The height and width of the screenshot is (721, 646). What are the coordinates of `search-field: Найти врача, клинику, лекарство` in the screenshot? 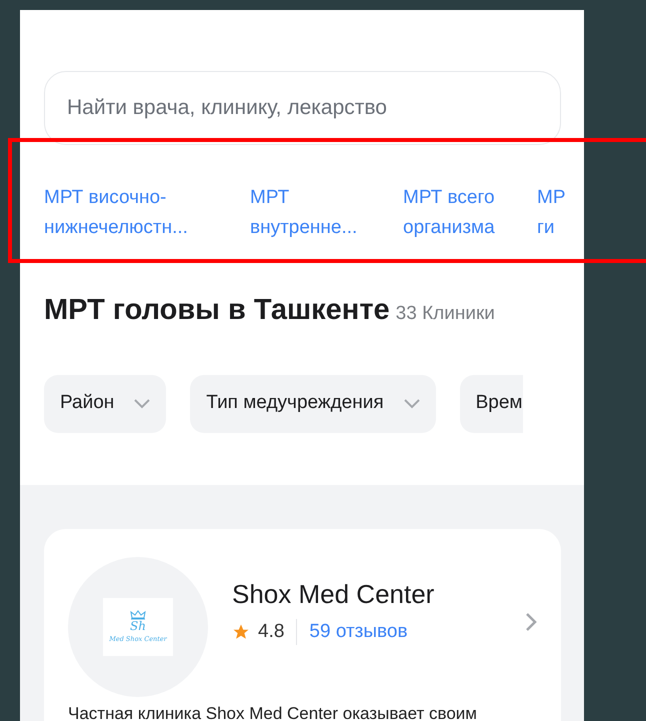 It's located at (302, 108).